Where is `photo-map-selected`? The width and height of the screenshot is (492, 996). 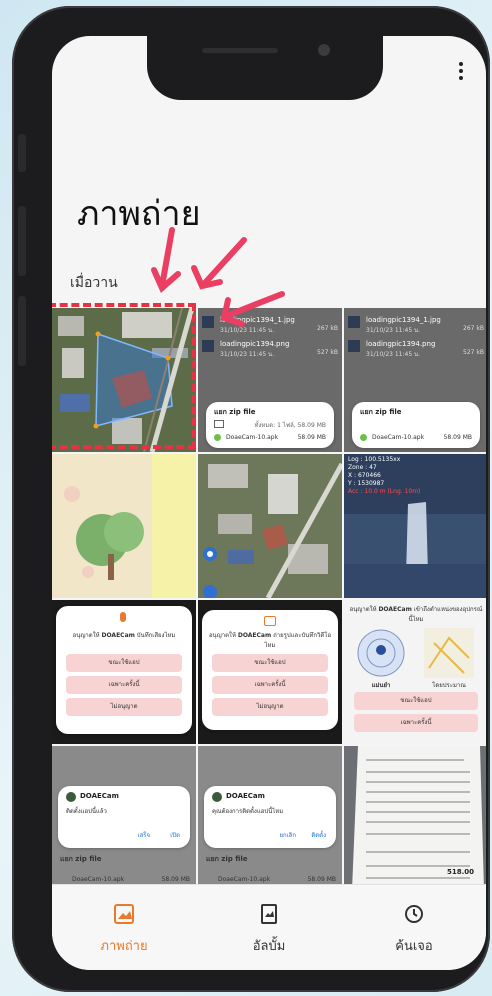
photo-map-selected is located at coordinates (124, 380).